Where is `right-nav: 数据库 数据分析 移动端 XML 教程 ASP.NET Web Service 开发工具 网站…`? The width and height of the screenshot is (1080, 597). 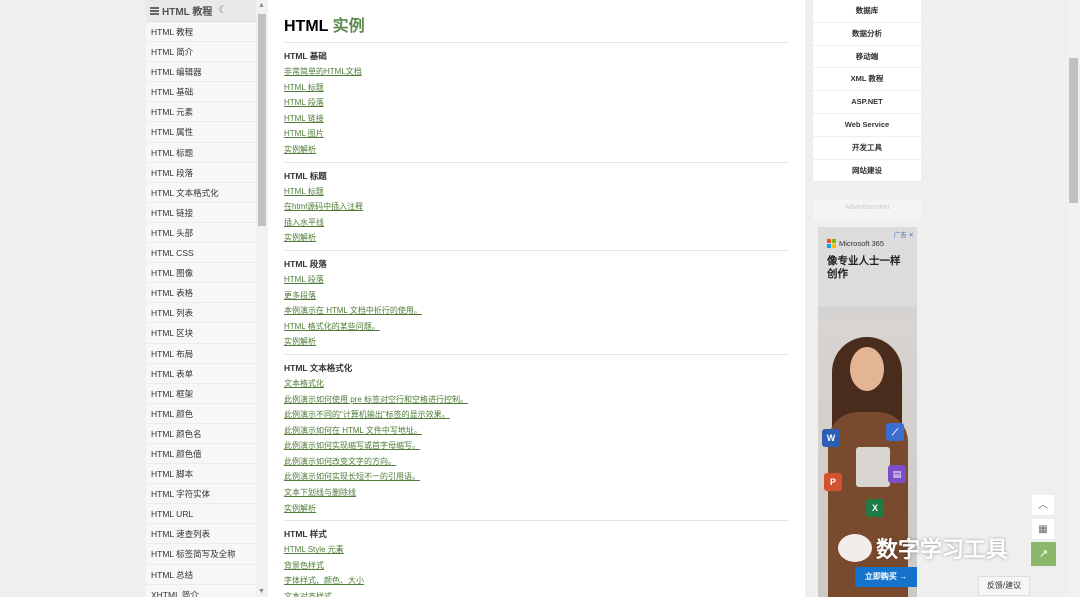 right-nav: 数据库 数据分析 移动端 XML 教程 ASP.NET Web Service 开发工具 网站… is located at coordinates (867, 91).